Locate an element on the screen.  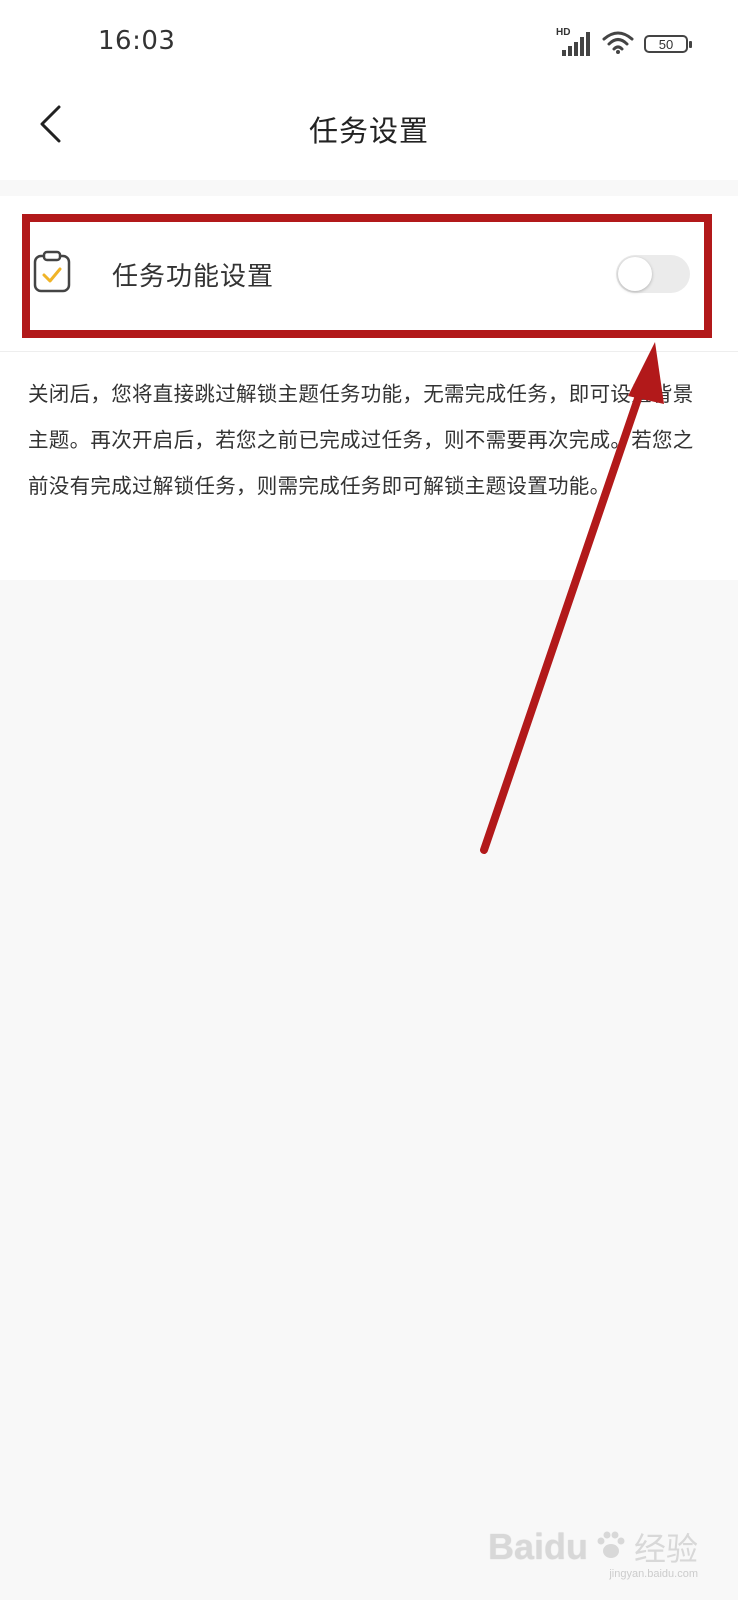
battery-icon: 50 is located at coordinates (668, 44).